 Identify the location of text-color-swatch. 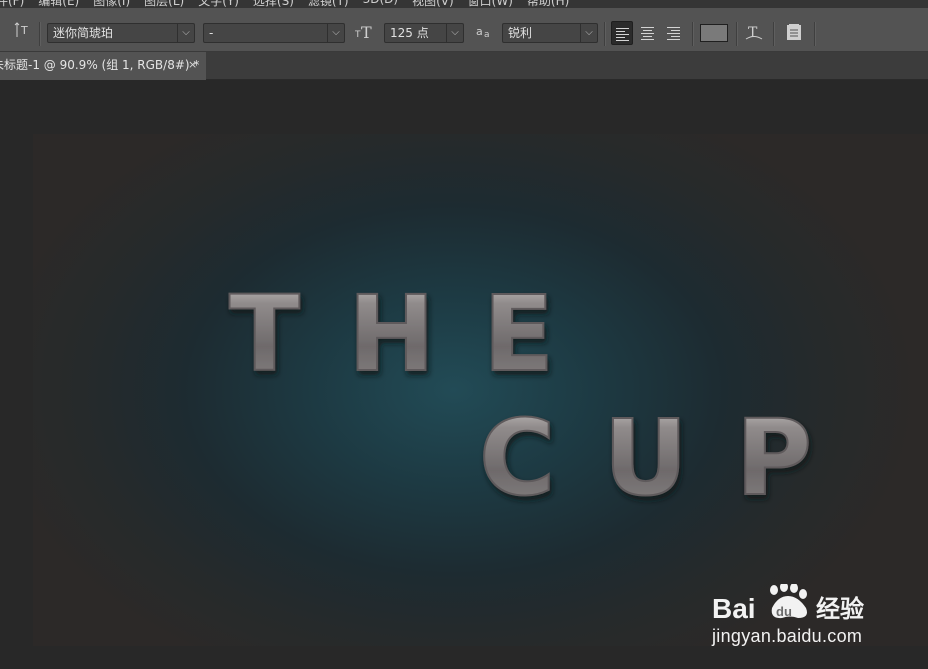
(714, 33).